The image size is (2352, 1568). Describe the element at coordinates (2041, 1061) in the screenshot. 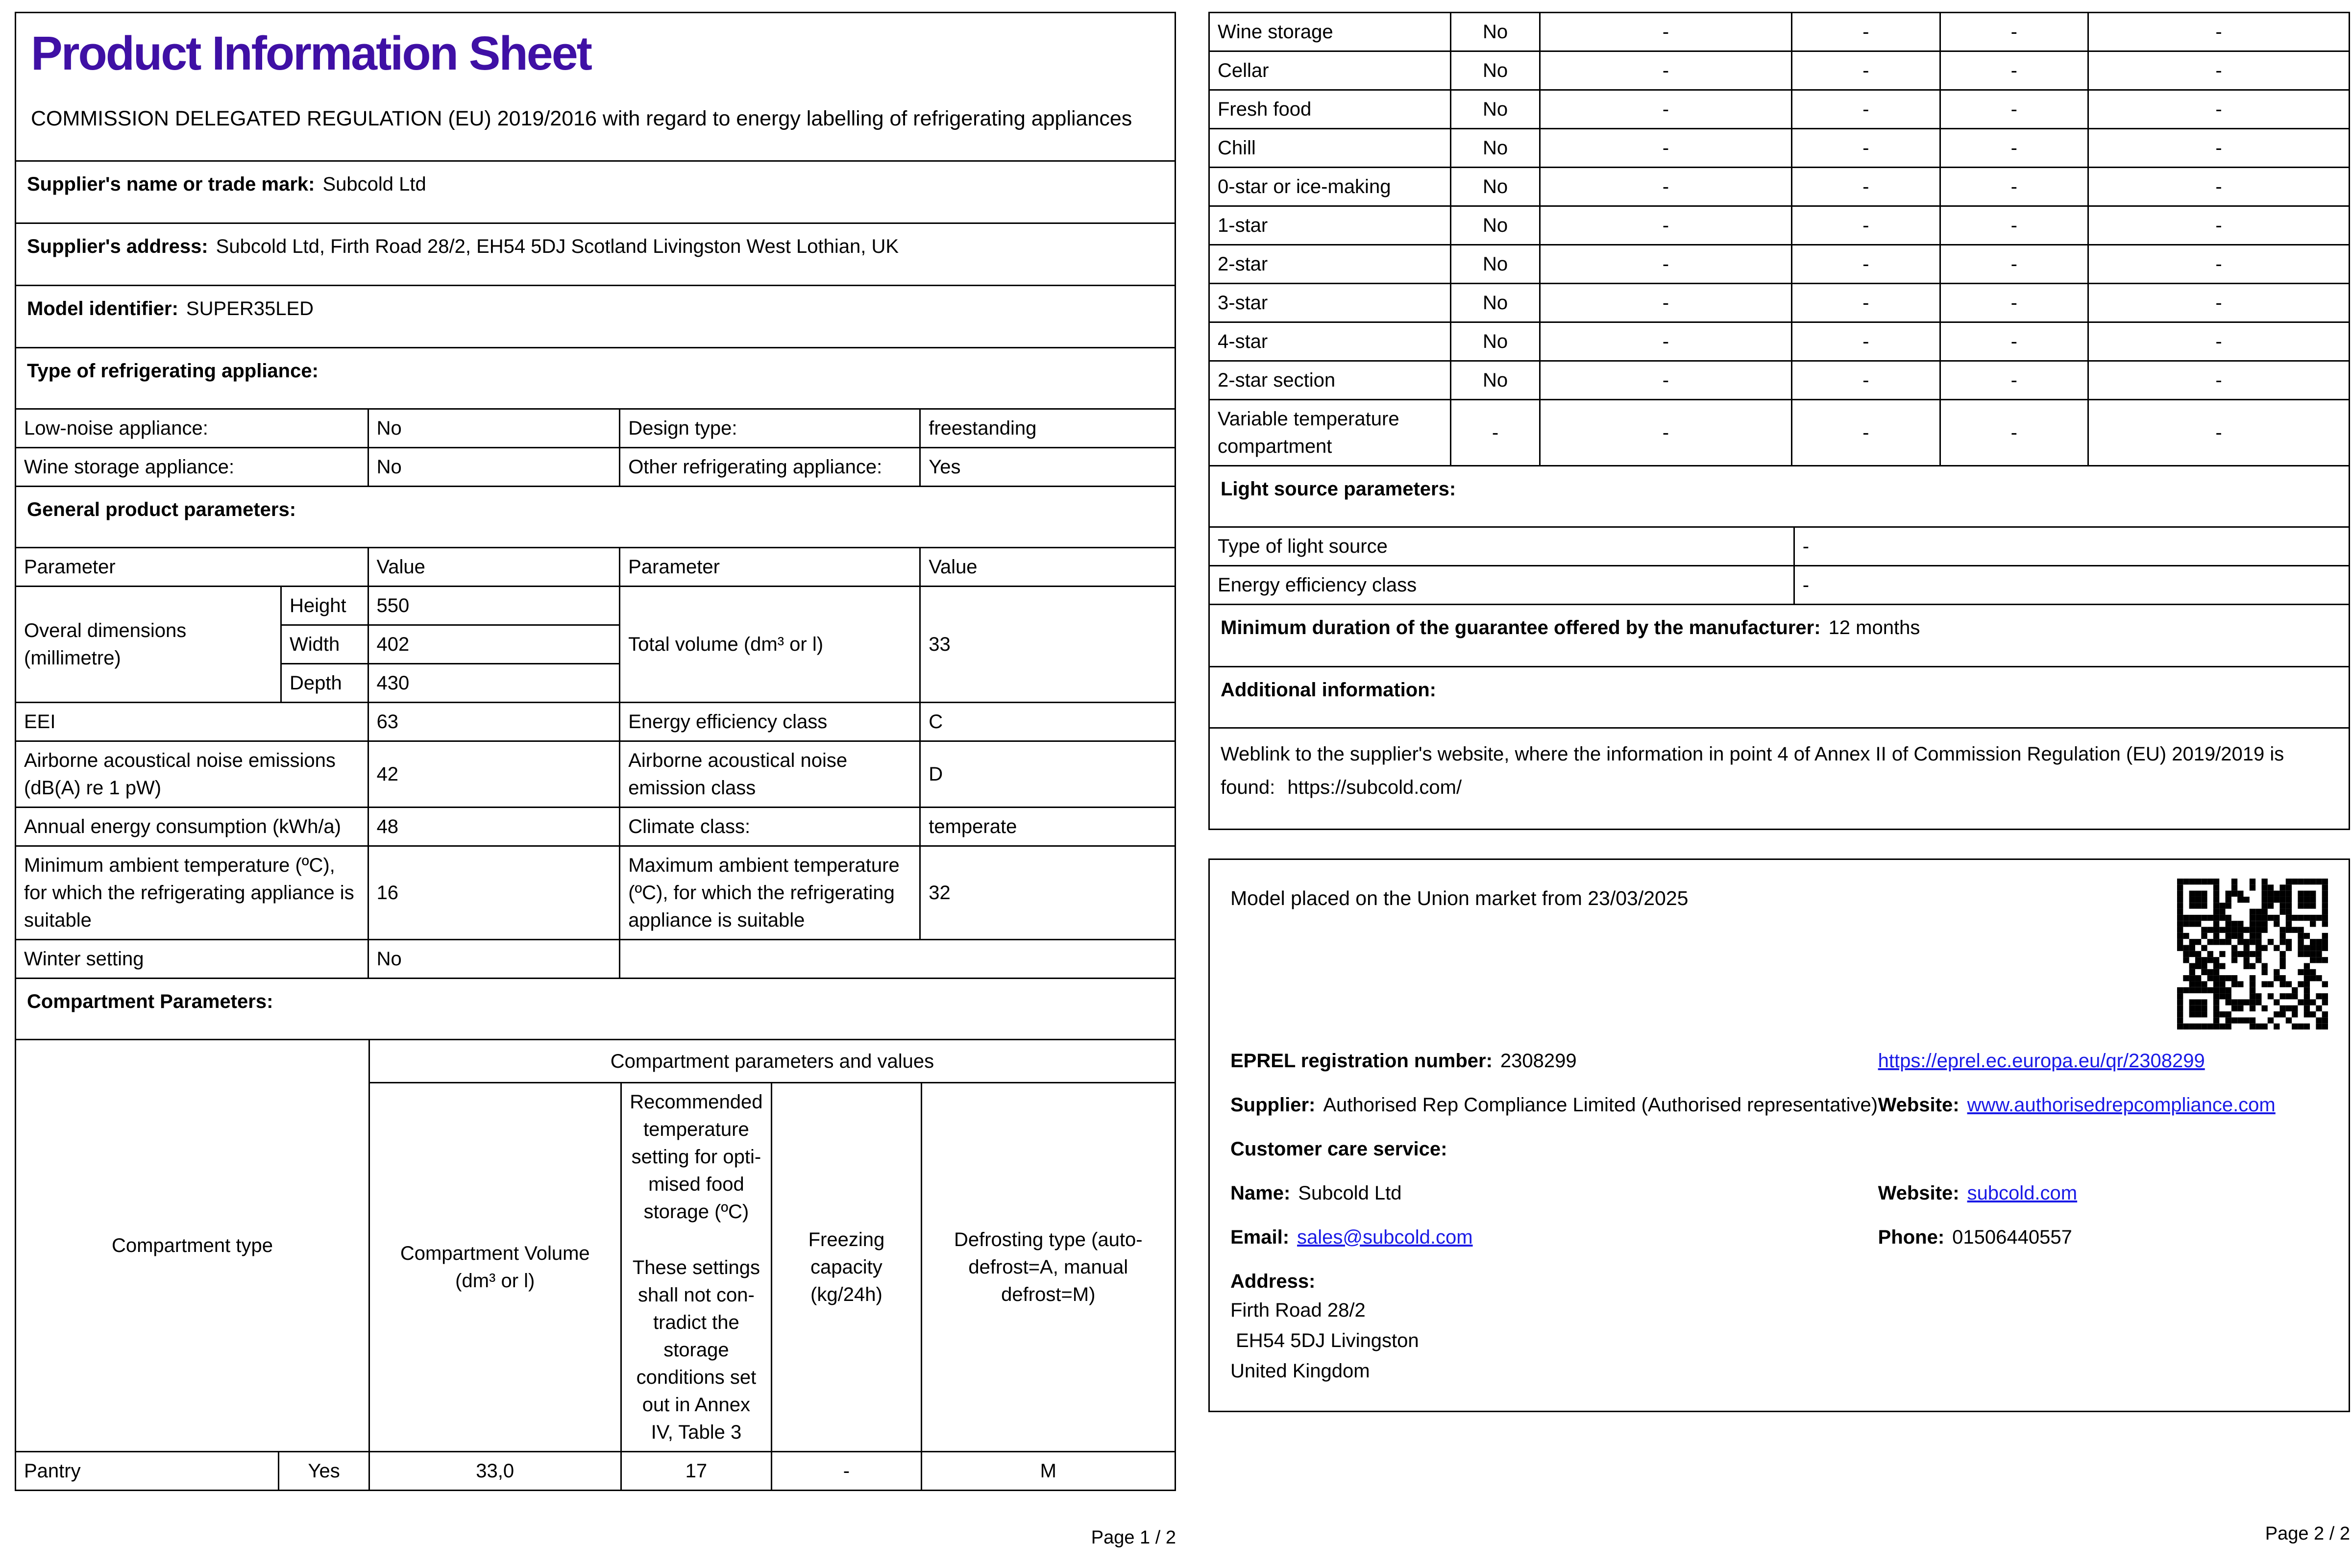

I see `eprel-link: https://eprel.ec.europa.eu/qr/2308299` at that location.